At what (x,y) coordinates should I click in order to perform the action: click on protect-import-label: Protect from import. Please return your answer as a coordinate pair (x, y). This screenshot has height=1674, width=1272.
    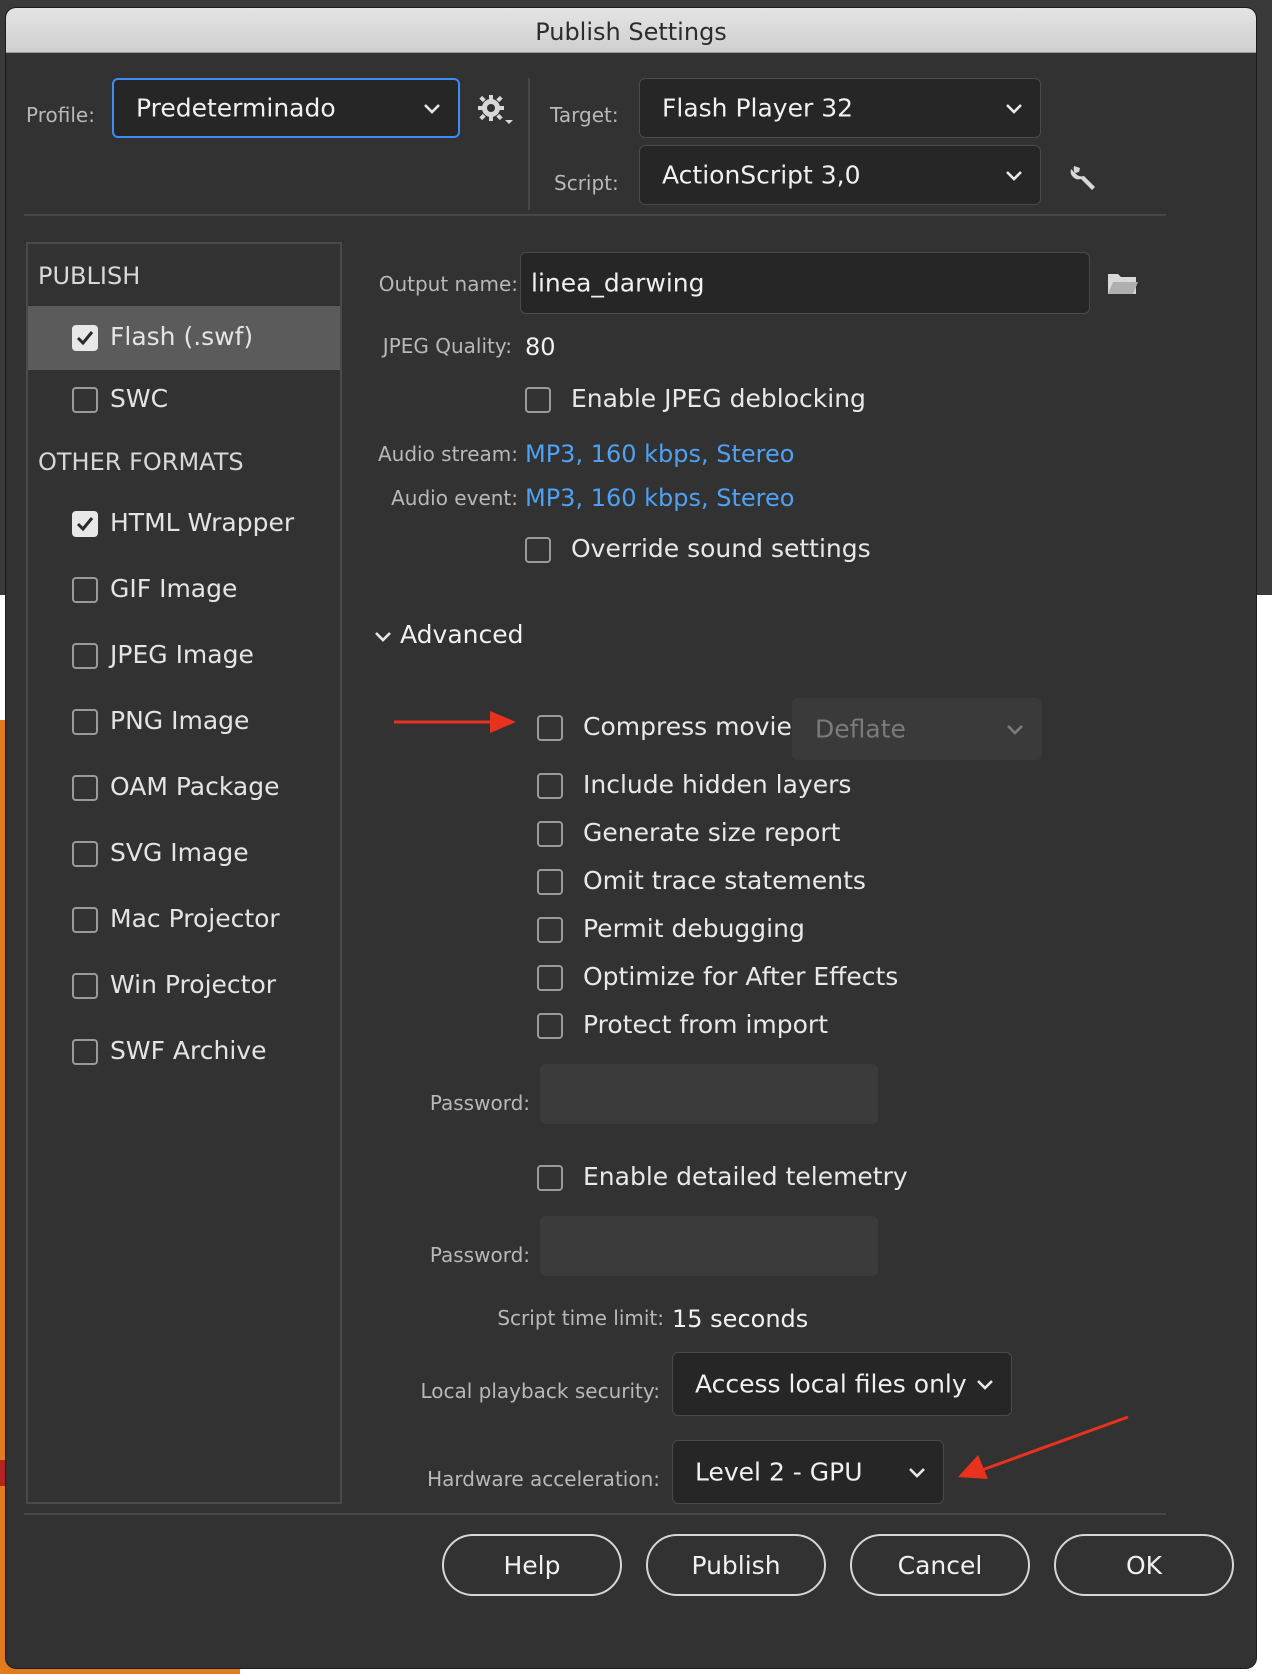
    Looking at the image, I should click on (706, 1024).